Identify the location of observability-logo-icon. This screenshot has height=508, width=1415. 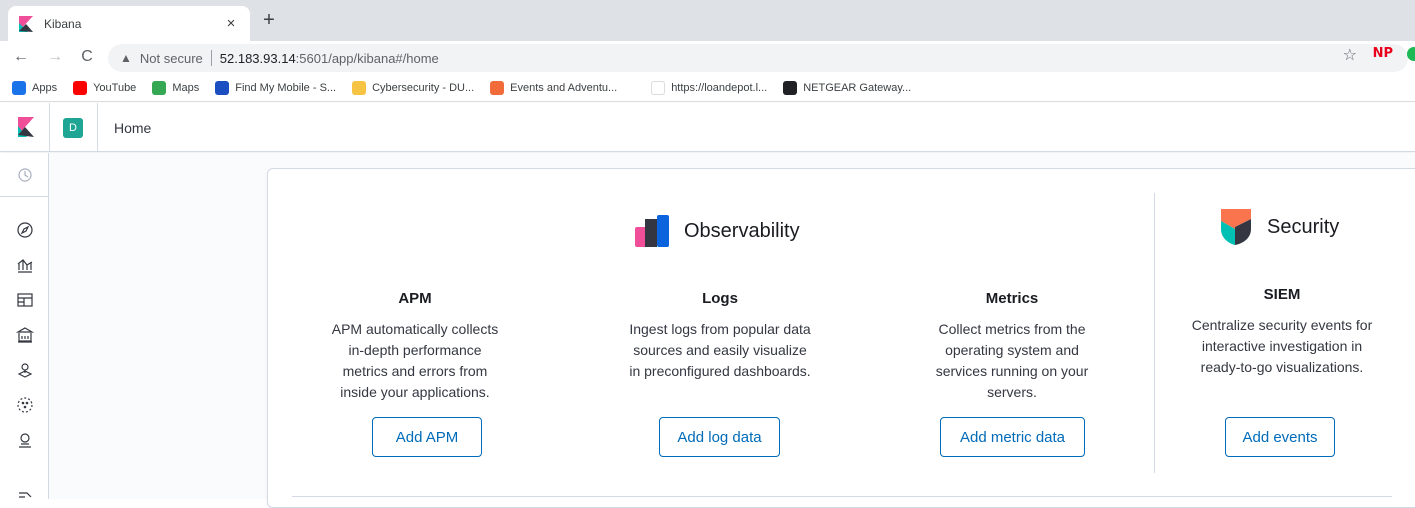
(652, 231).